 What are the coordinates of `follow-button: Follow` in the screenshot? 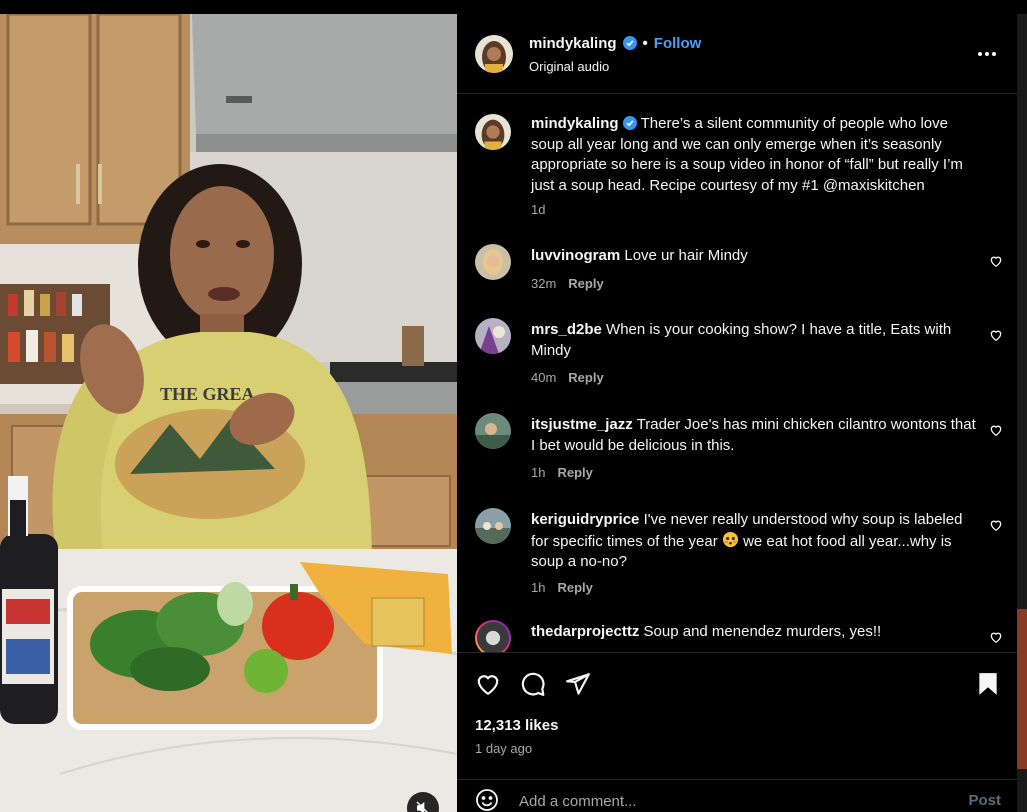 It's located at (678, 43).